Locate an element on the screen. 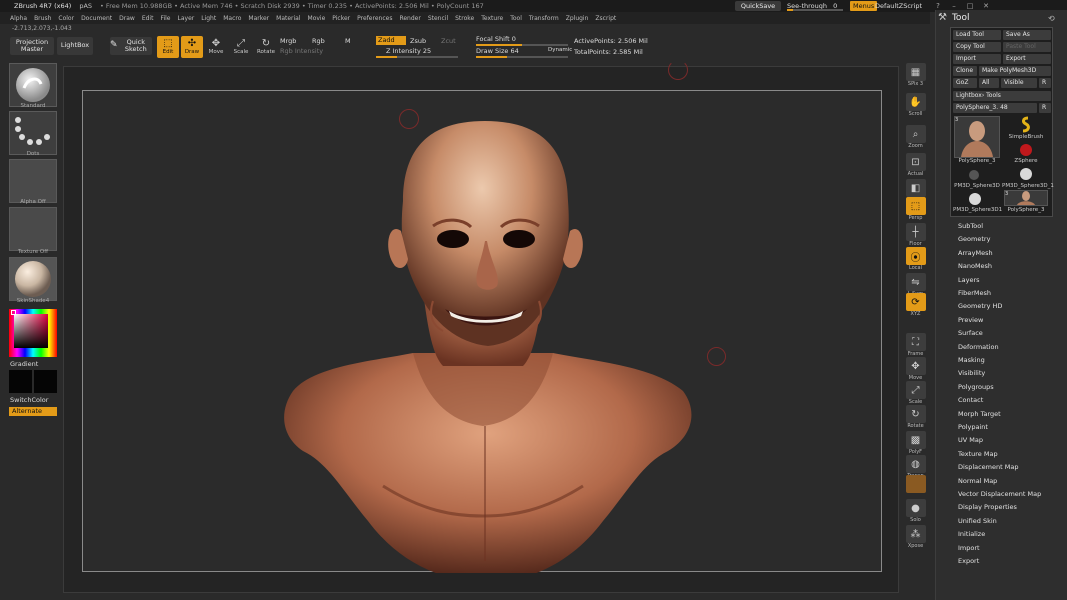 The width and height of the screenshot is (1067, 600). dynamic-toggle: Dynamic is located at coordinates (560, 50).